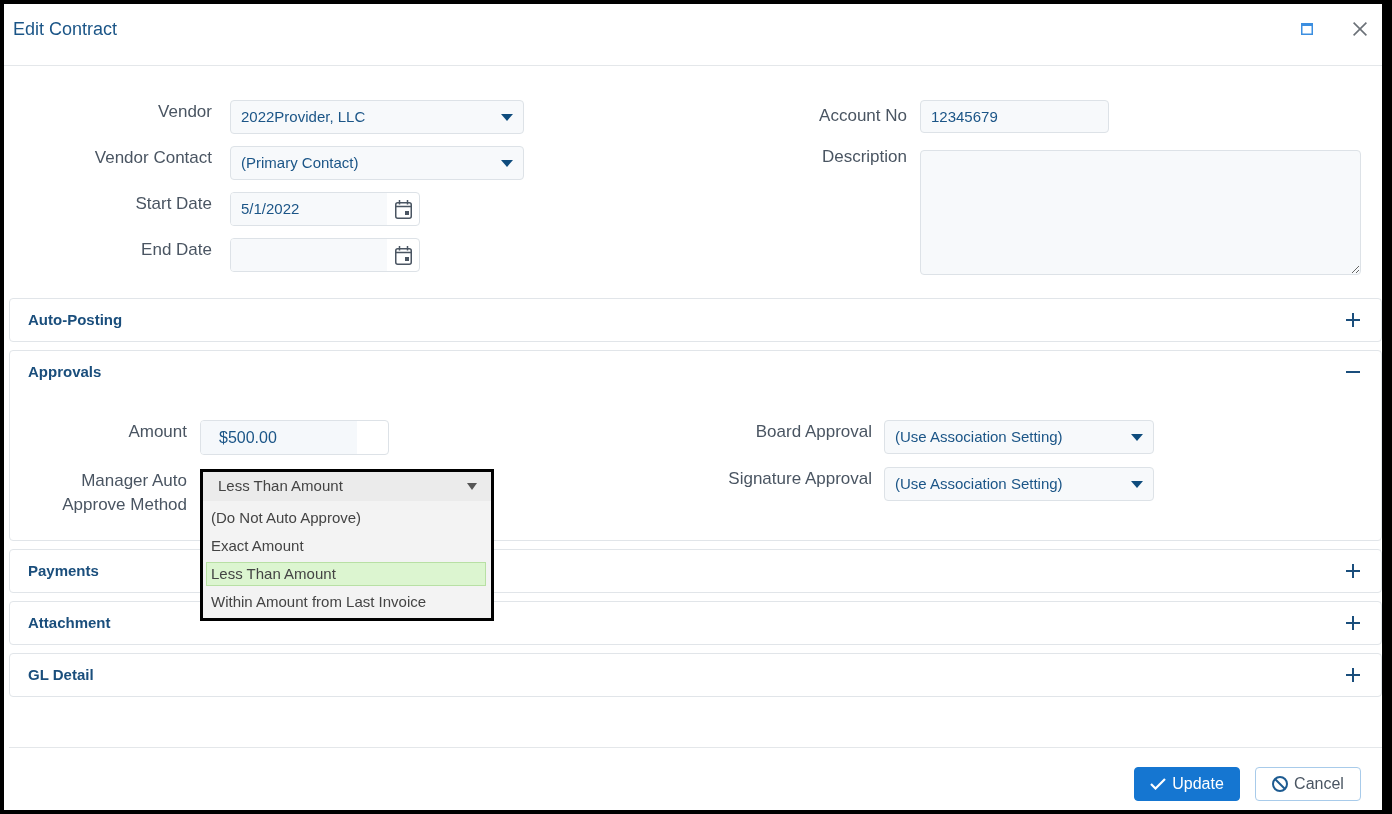 Image resolution: width=1392 pixels, height=814 pixels. What do you see at coordinates (864, 157) in the screenshot?
I see `field-label: Description` at bounding box center [864, 157].